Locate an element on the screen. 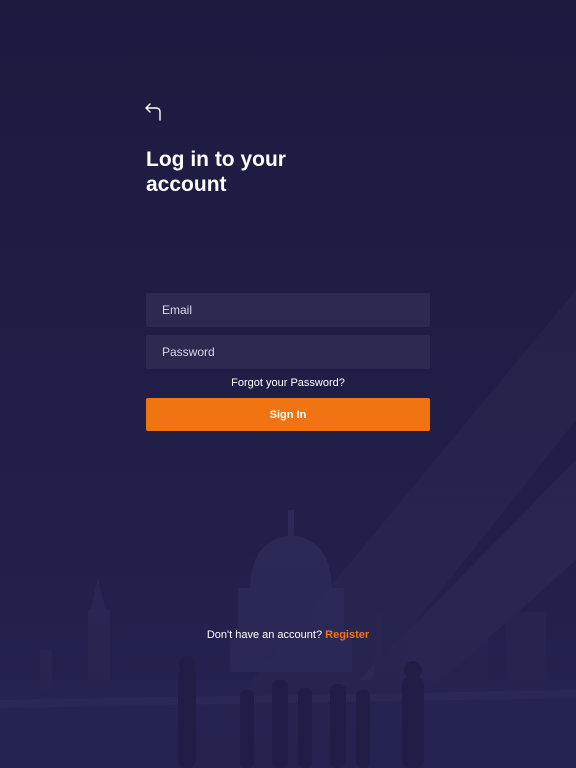  register-prompt-text: Don't have an account? is located at coordinates (264, 635).